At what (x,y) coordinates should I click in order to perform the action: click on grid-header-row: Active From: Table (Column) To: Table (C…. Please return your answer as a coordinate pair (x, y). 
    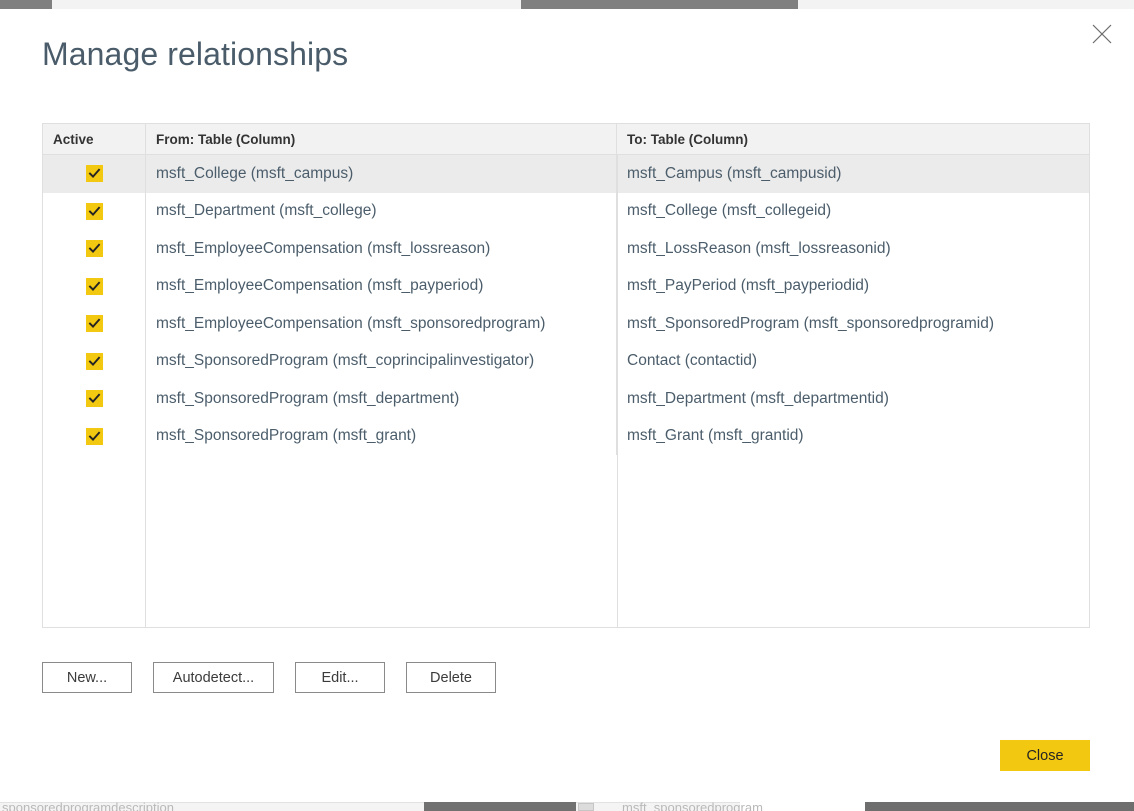
    Looking at the image, I should click on (566, 139).